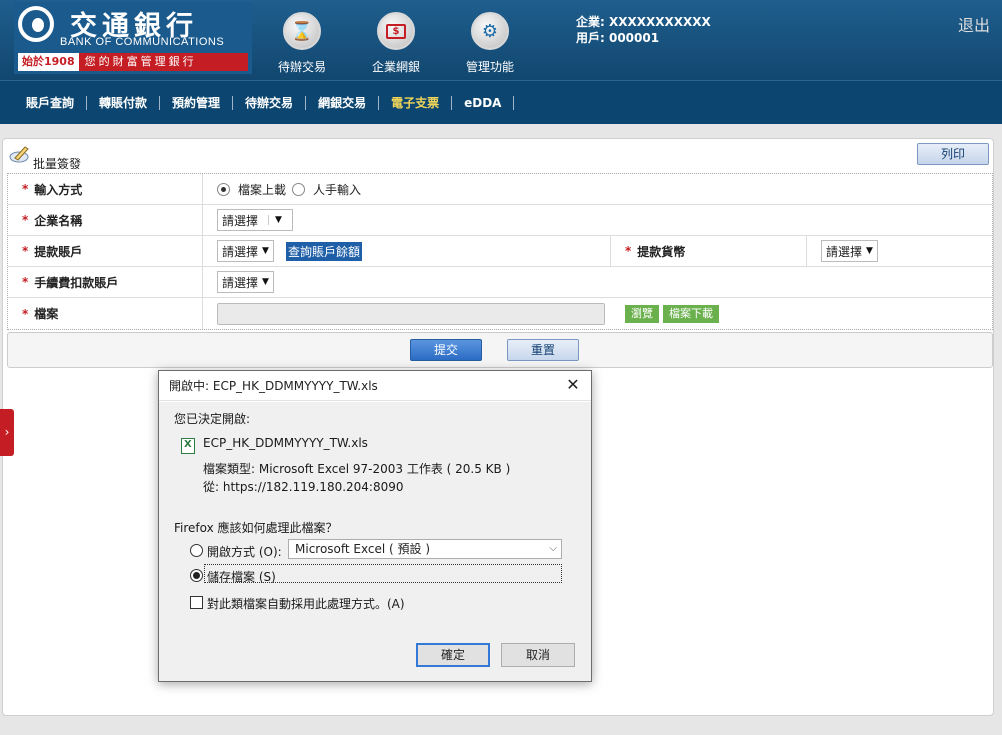 The height and width of the screenshot is (735, 1002). Describe the element at coordinates (273, 386) in the screenshot. I see `dialog-title-text: 開啟中: ECP_HK_DDMMYYYY_TW.xls` at that location.